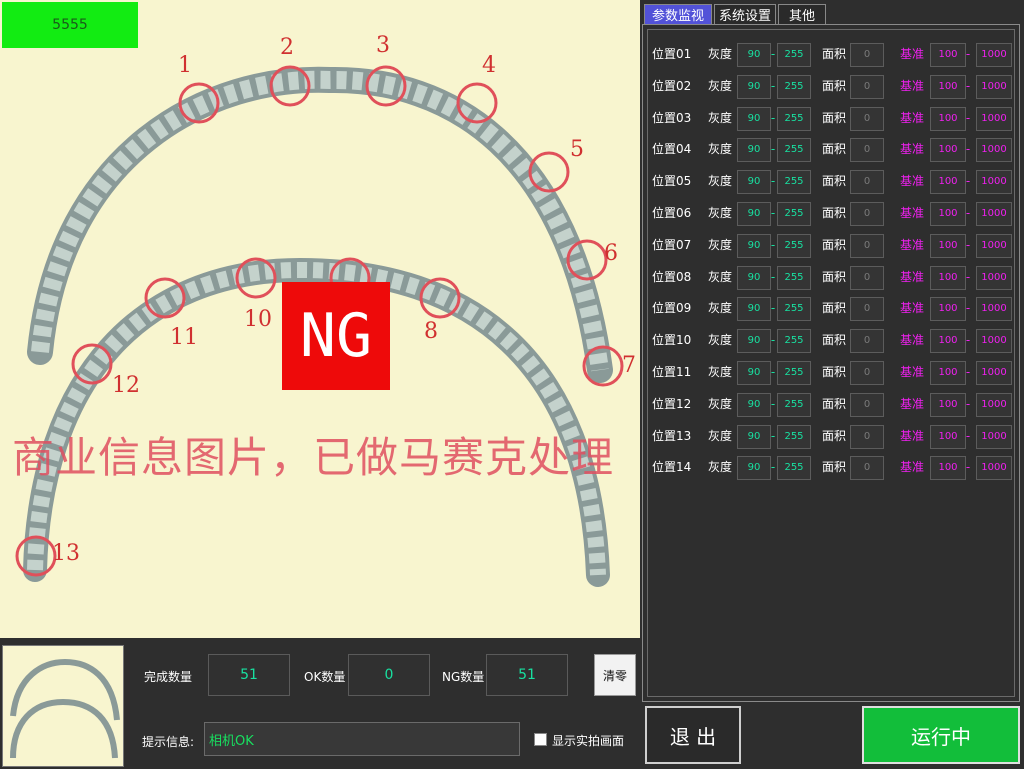 The image size is (1024, 769). Describe the element at coordinates (941, 735) in the screenshot. I see `run-button: 运行中` at that location.